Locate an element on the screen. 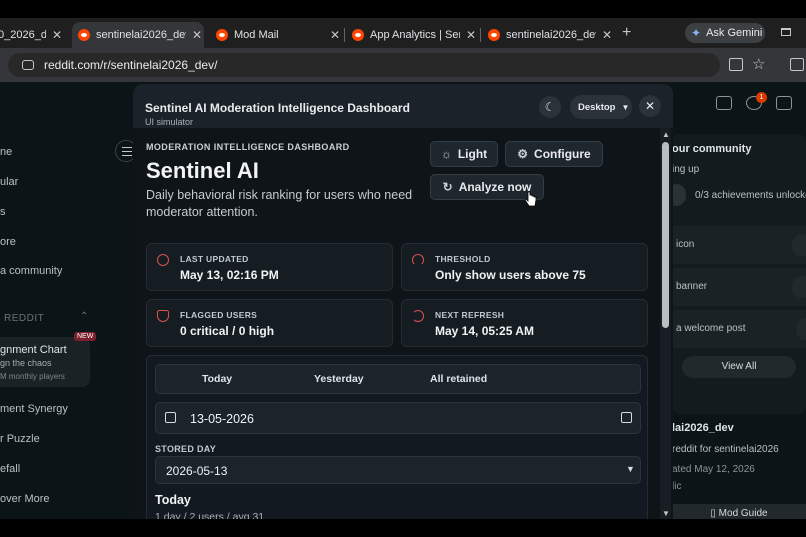  segment-all-retained: All retained is located at coordinates (458, 379).